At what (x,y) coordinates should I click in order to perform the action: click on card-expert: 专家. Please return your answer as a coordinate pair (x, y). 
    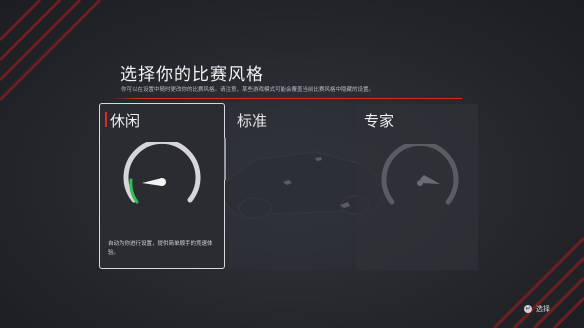
    Looking at the image, I should click on (417, 187).